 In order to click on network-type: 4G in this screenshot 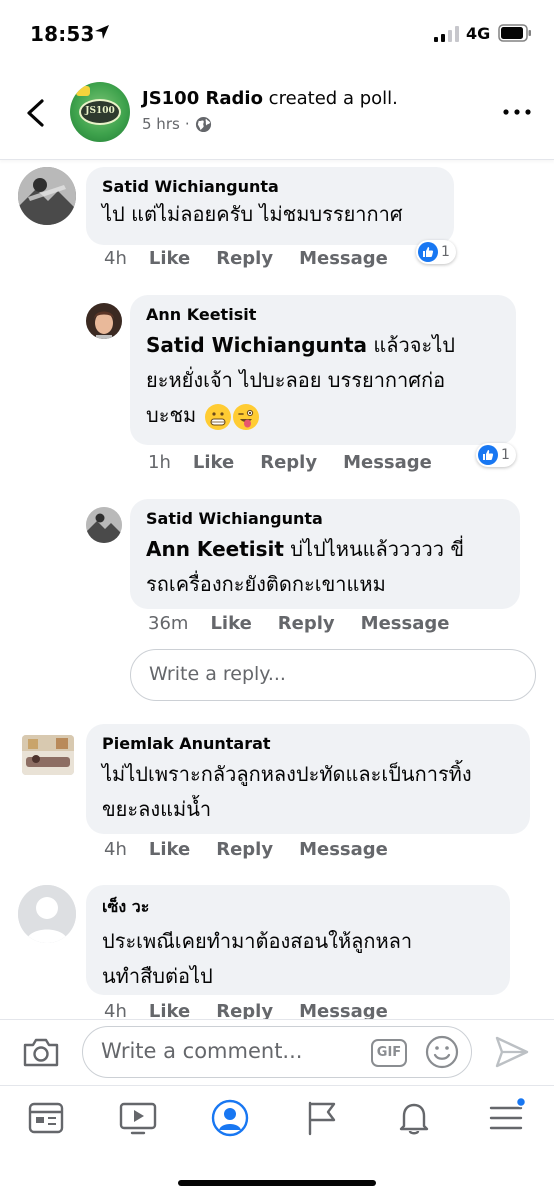, I will do `click(478, 33)`.